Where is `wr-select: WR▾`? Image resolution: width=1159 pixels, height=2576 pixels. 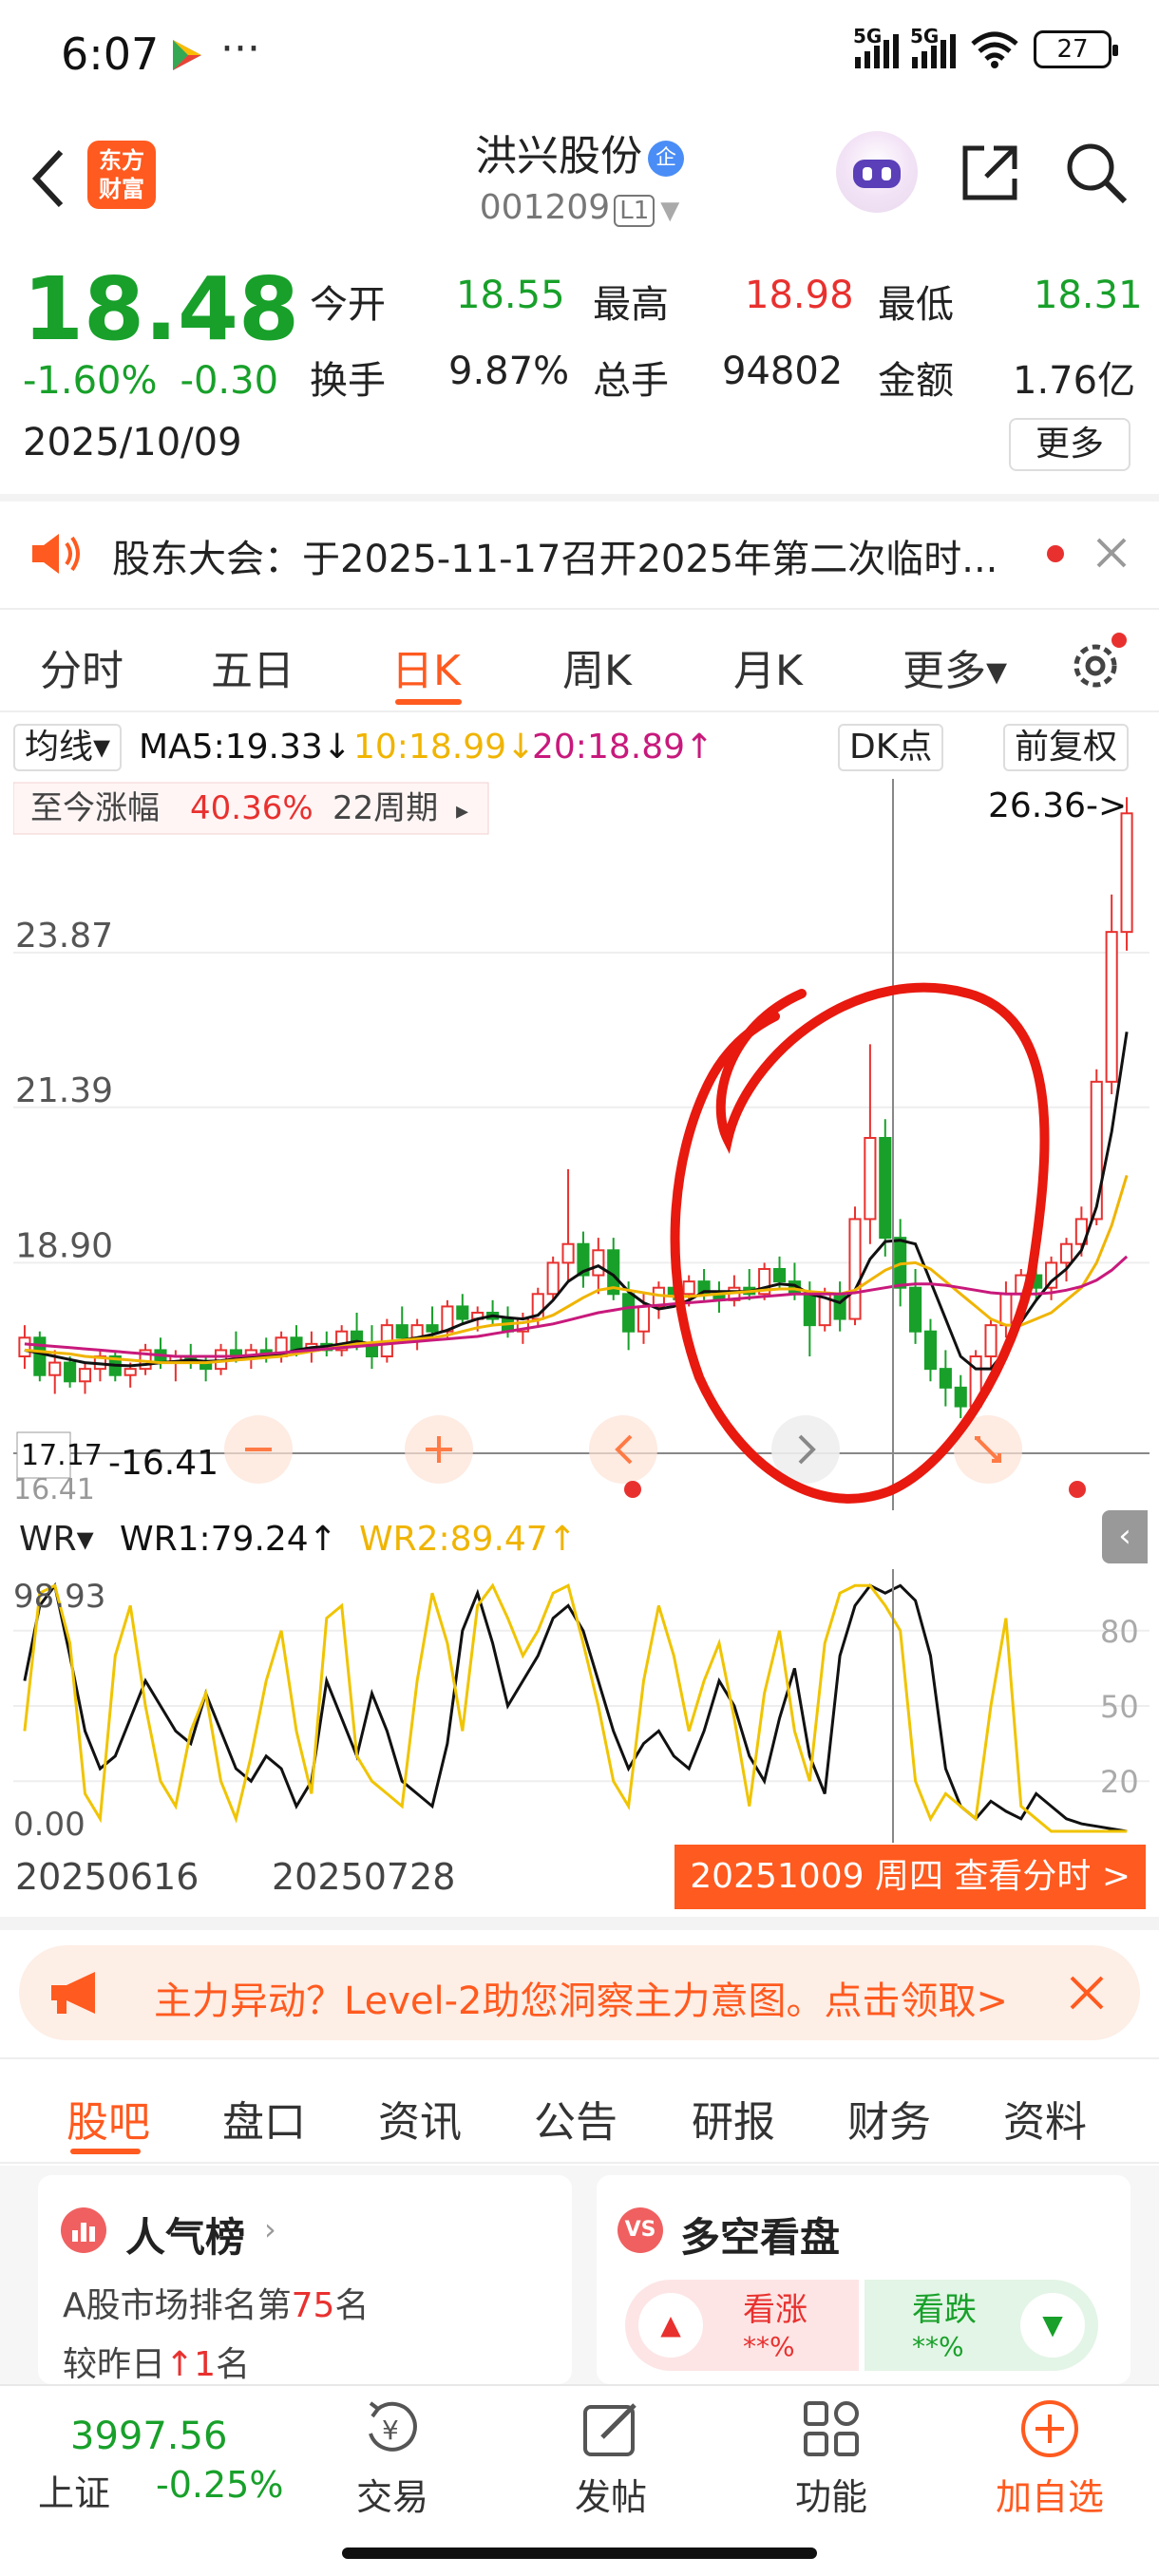
wr-select: WR▾ is located at coordinates (56, 1539).